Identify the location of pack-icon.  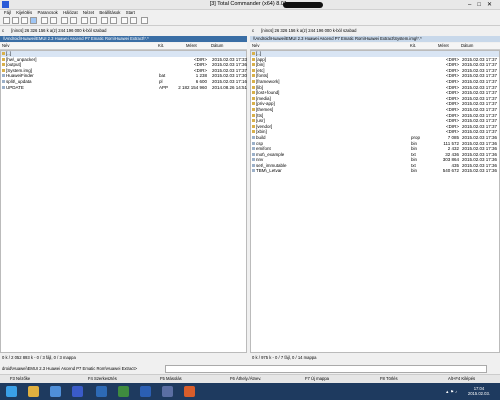
(84, 20).